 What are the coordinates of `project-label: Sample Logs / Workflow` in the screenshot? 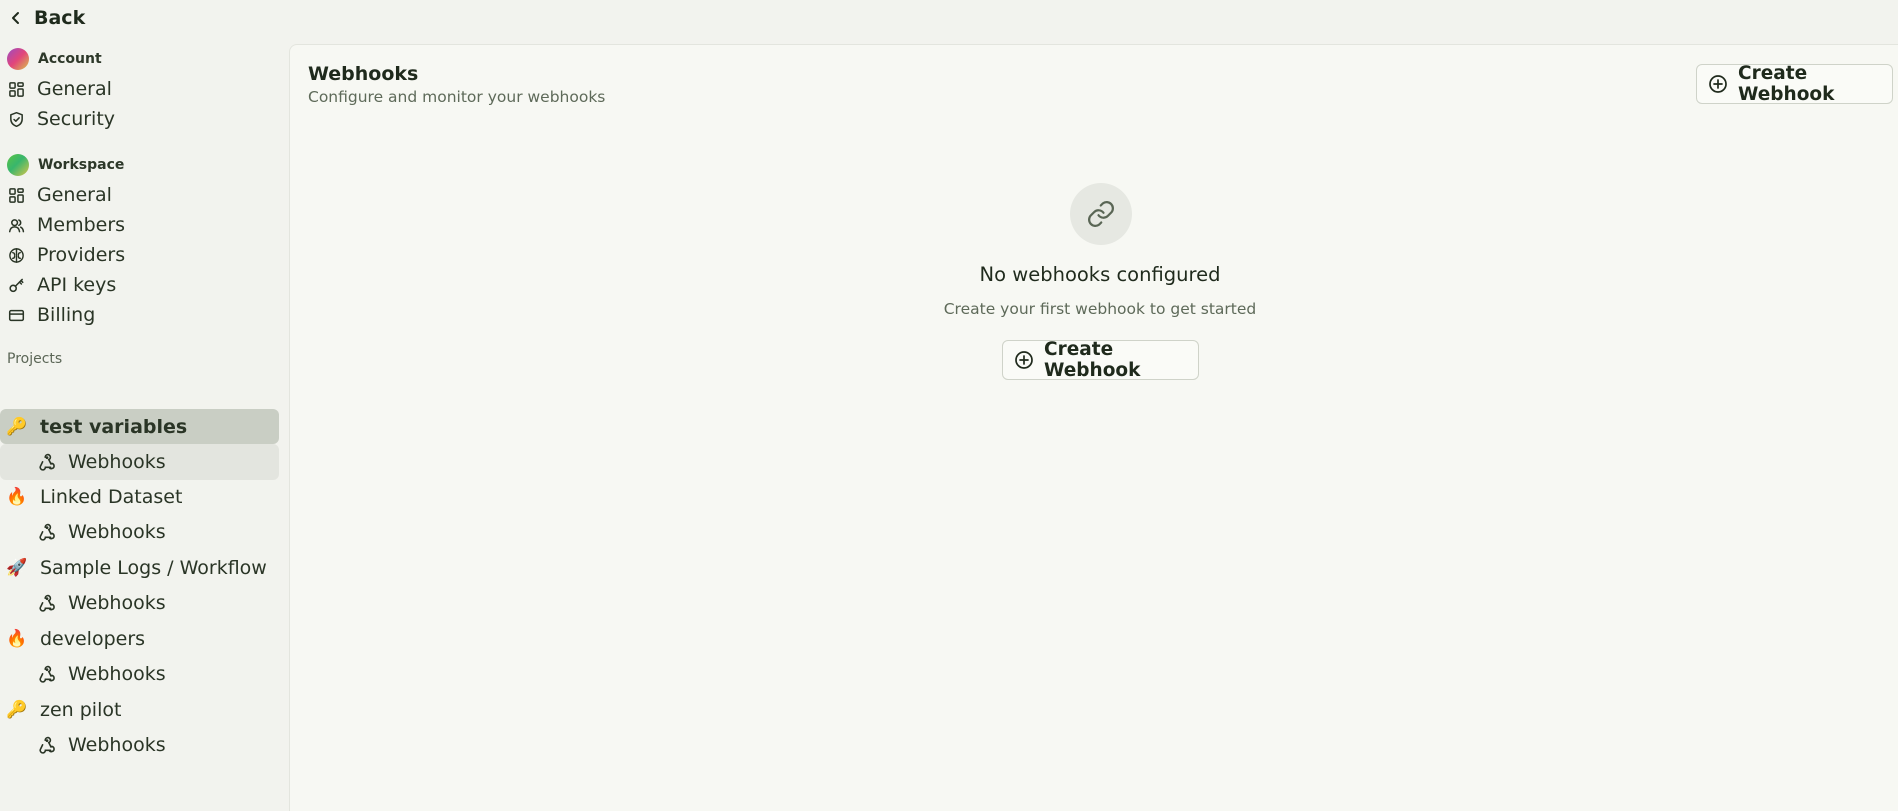 It's located at (153, 567).